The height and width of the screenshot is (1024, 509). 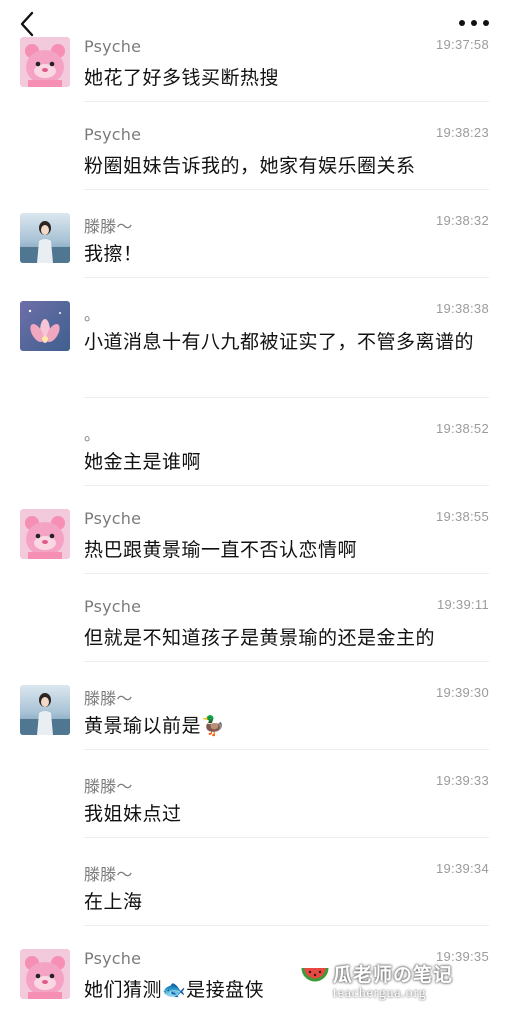 I want to click on message-text: 热巴跟黄景瑜一直不否认恋情啊, so click(x=280, y=550).